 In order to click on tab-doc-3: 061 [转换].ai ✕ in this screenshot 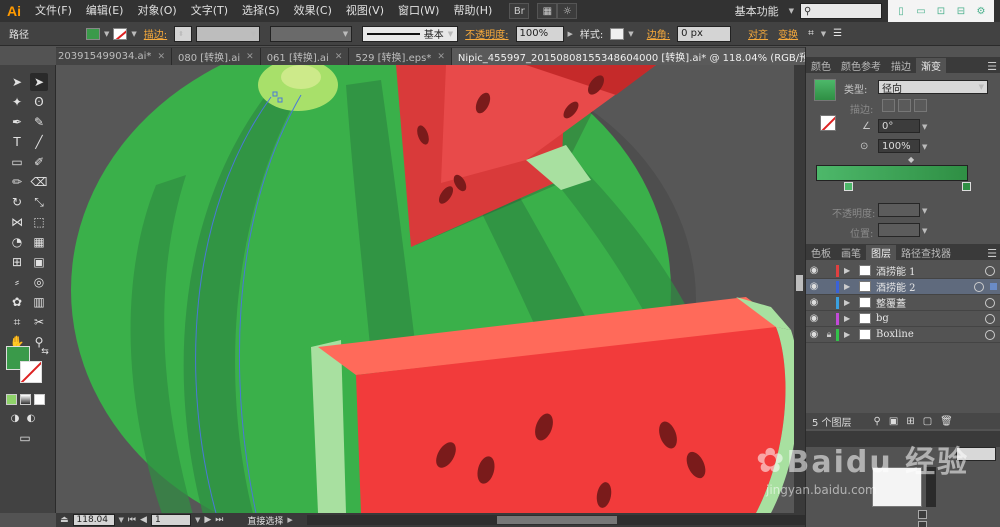, I will do `click(305, 56)`.